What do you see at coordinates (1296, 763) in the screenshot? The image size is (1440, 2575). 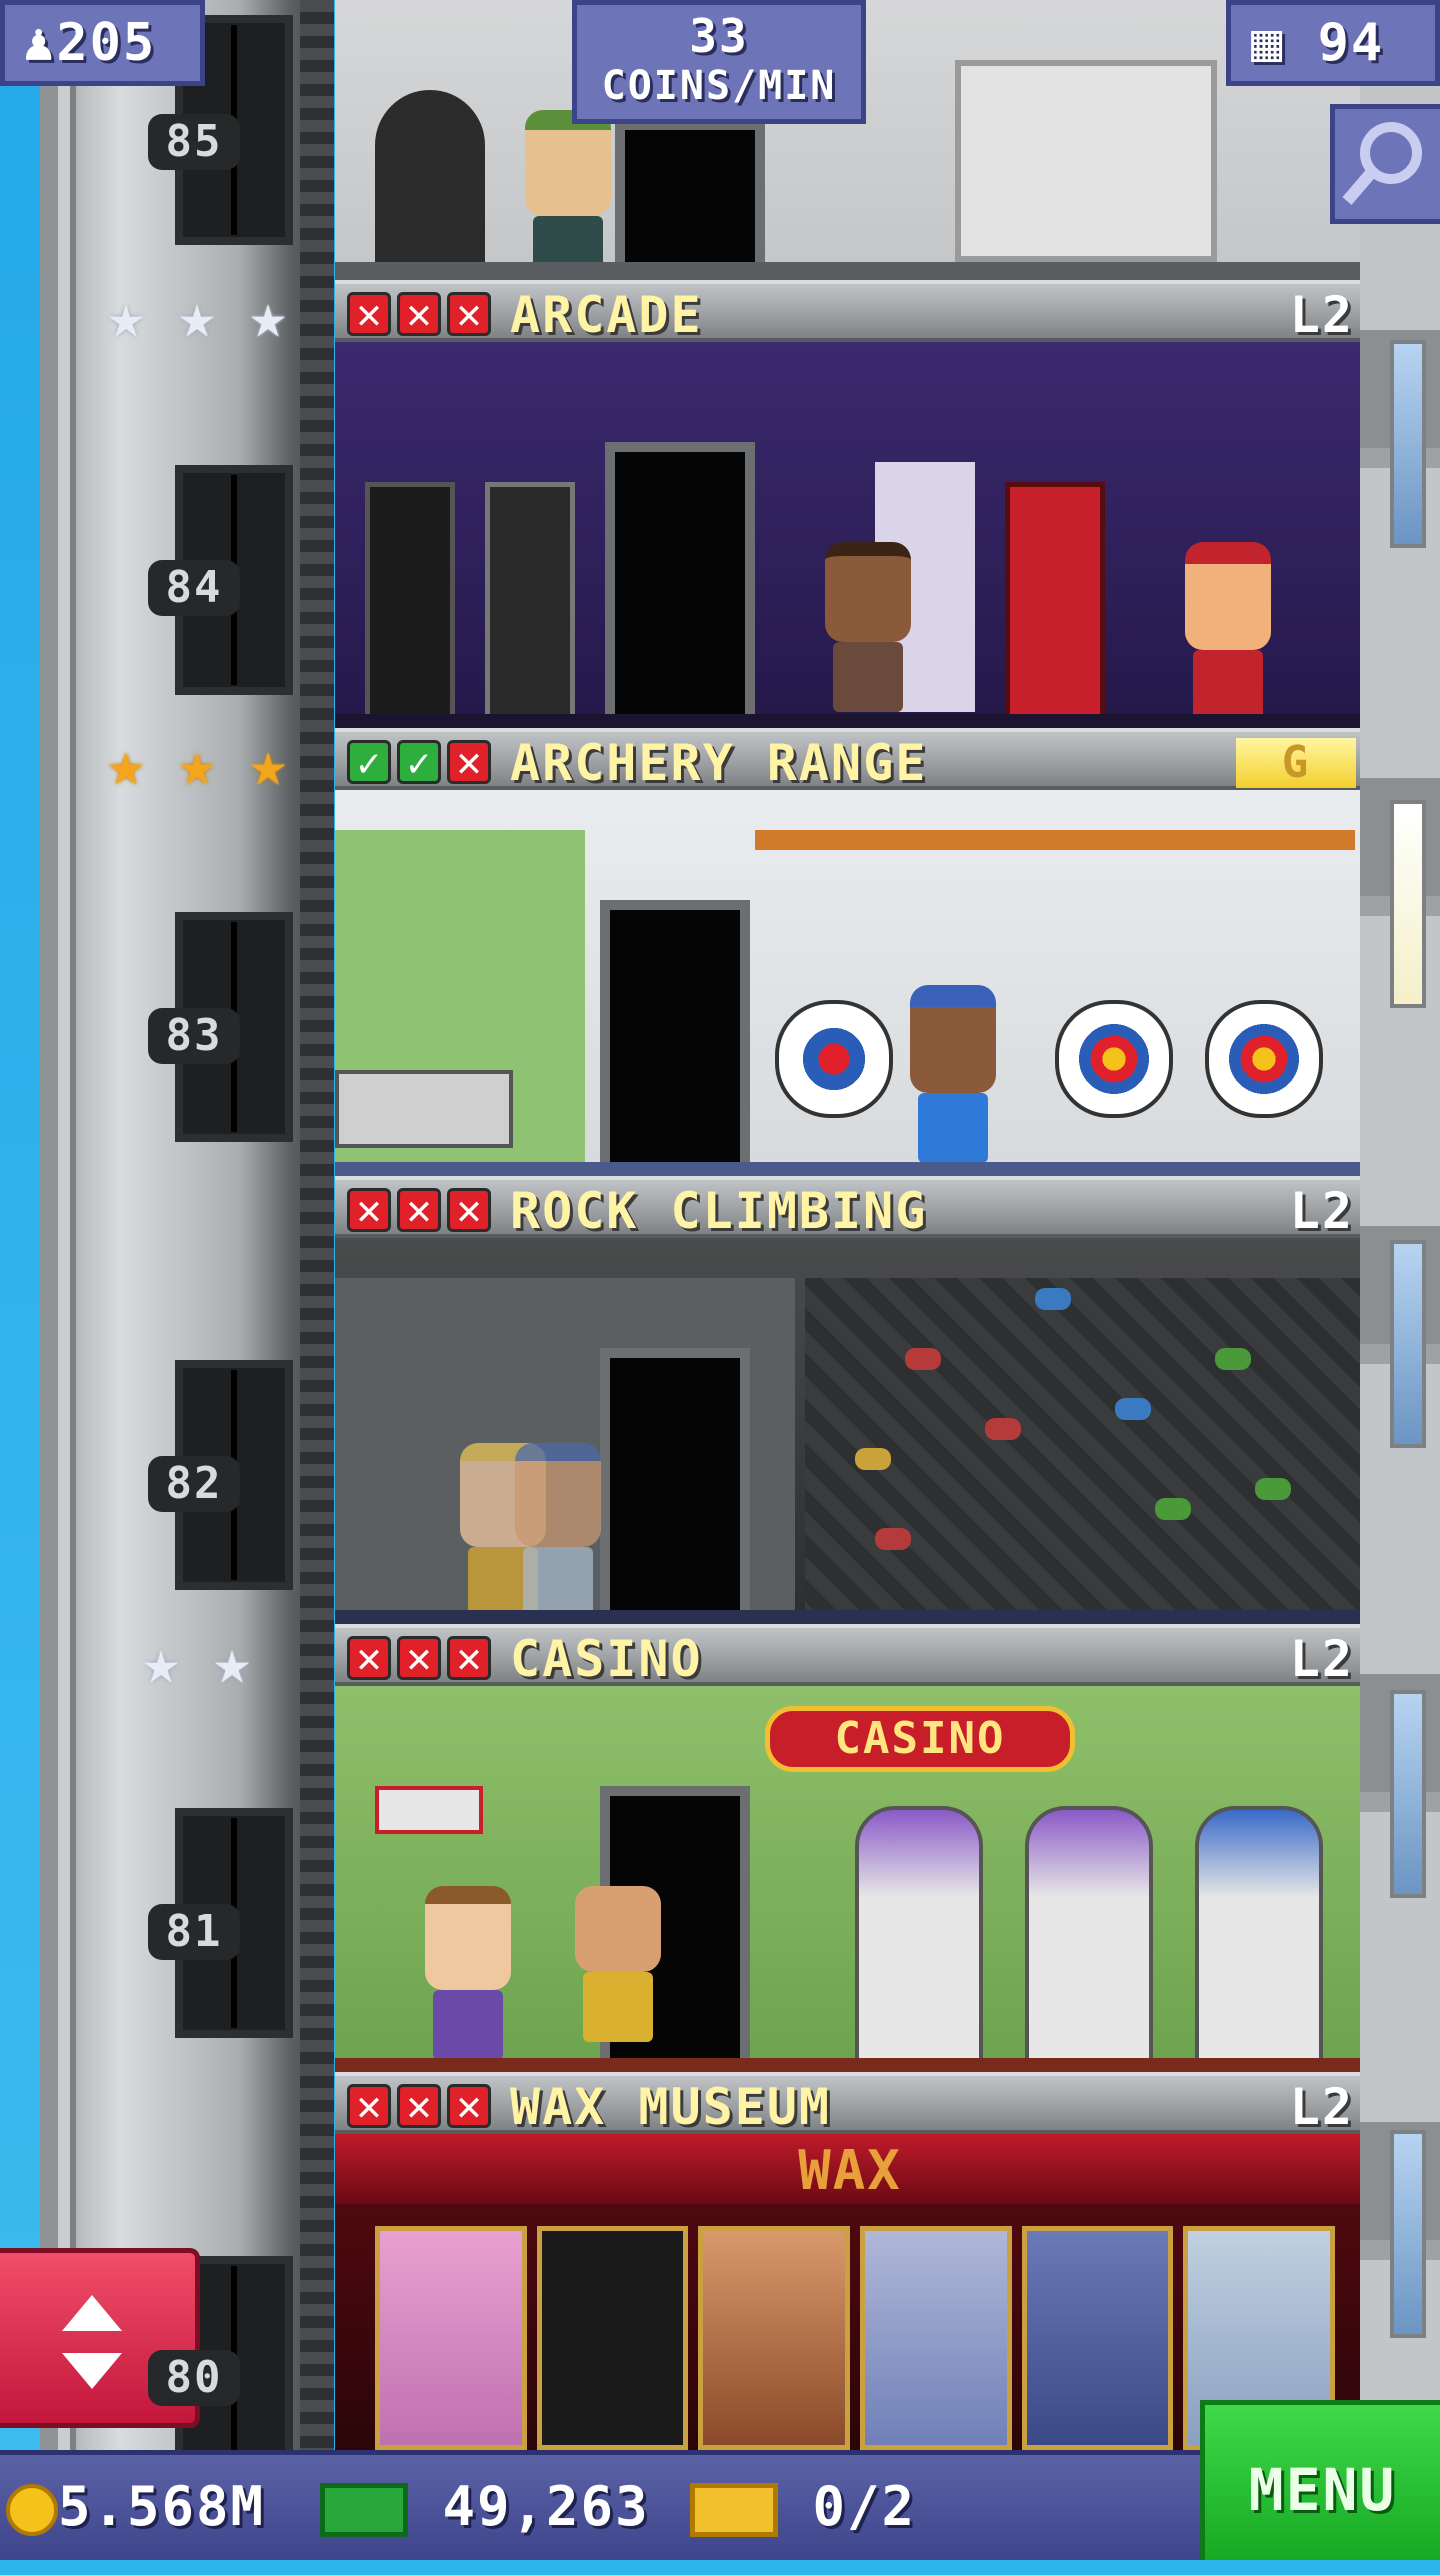 I see `gold-level-badge: G` at bounding box center [1296, 763].